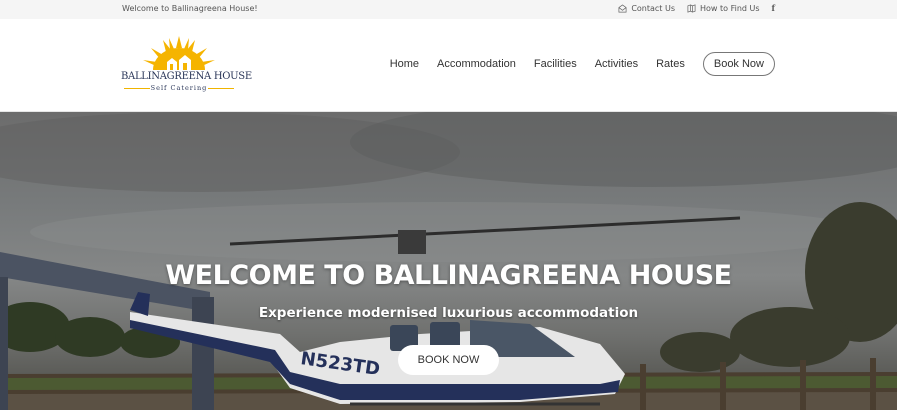 The height and width of the screenshot is (410, 897). I want to click on logo-divider-right, so click(221, 88).